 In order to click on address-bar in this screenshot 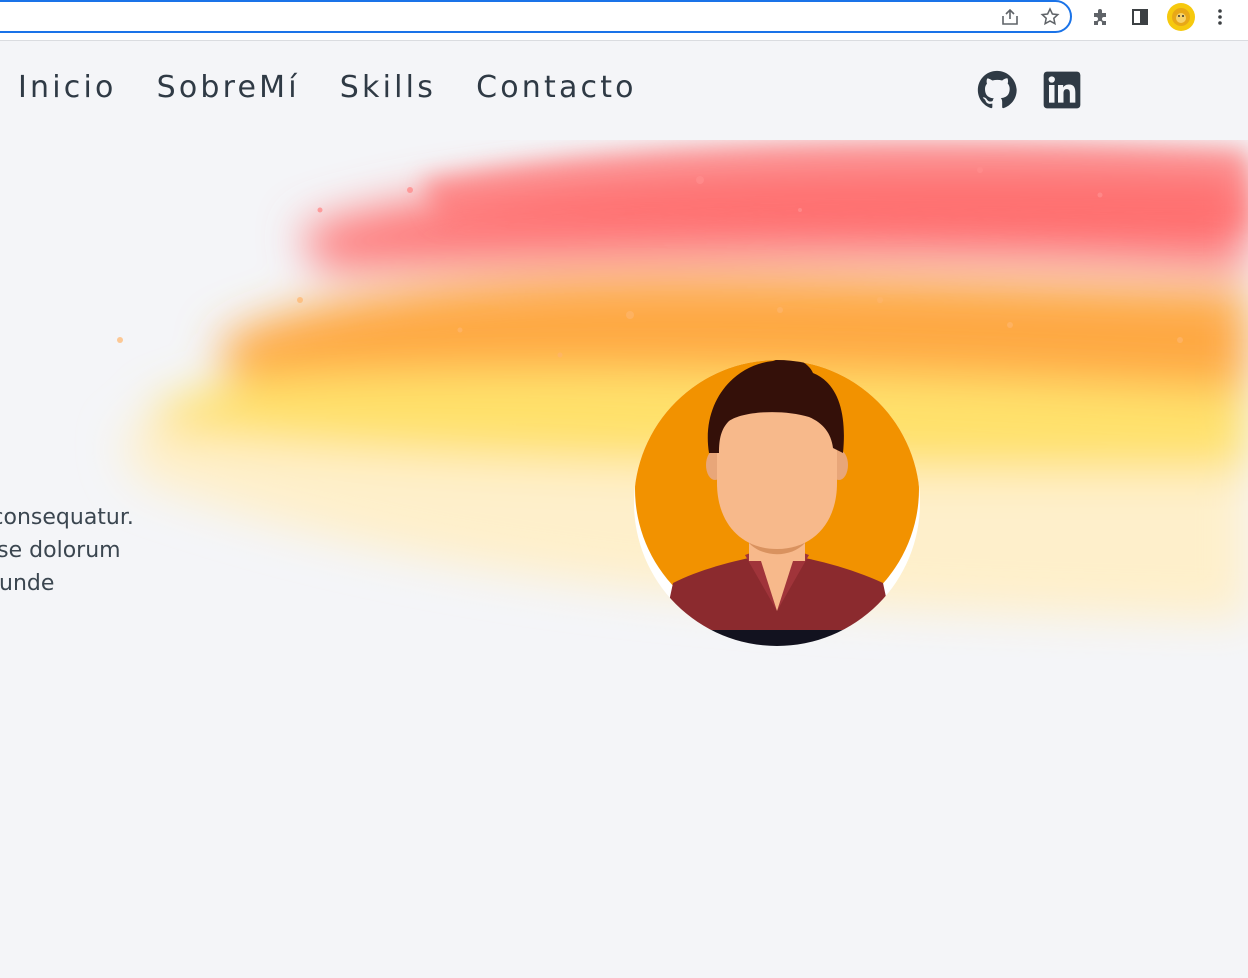, I will do `click(536, 16)`.